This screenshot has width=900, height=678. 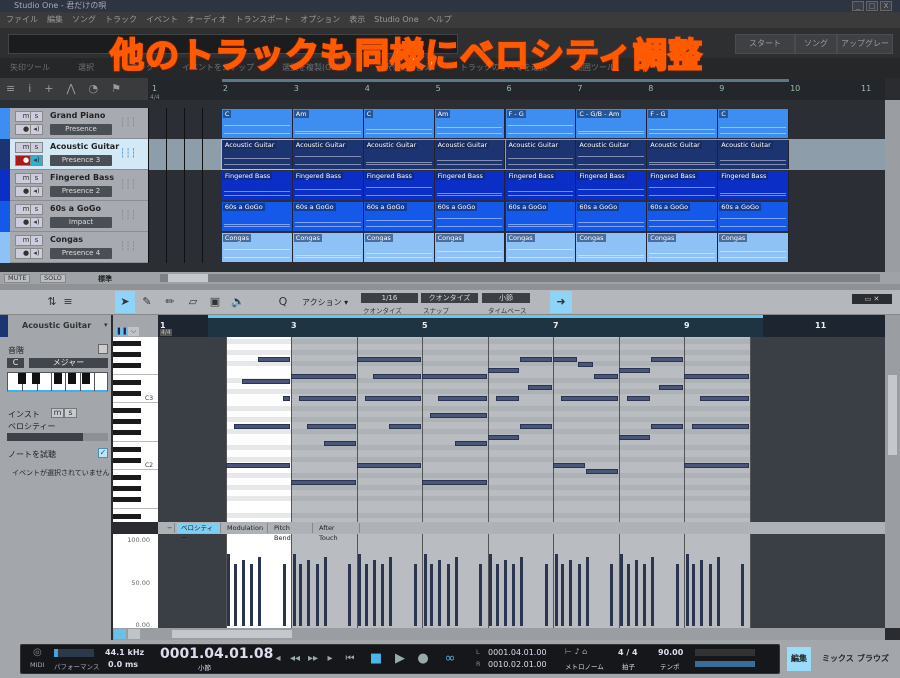 What do you see at coordinates (291, 532) in the screenshot?
I see `controller-tab: Pitch Bend` at bounding box center [291, 532].